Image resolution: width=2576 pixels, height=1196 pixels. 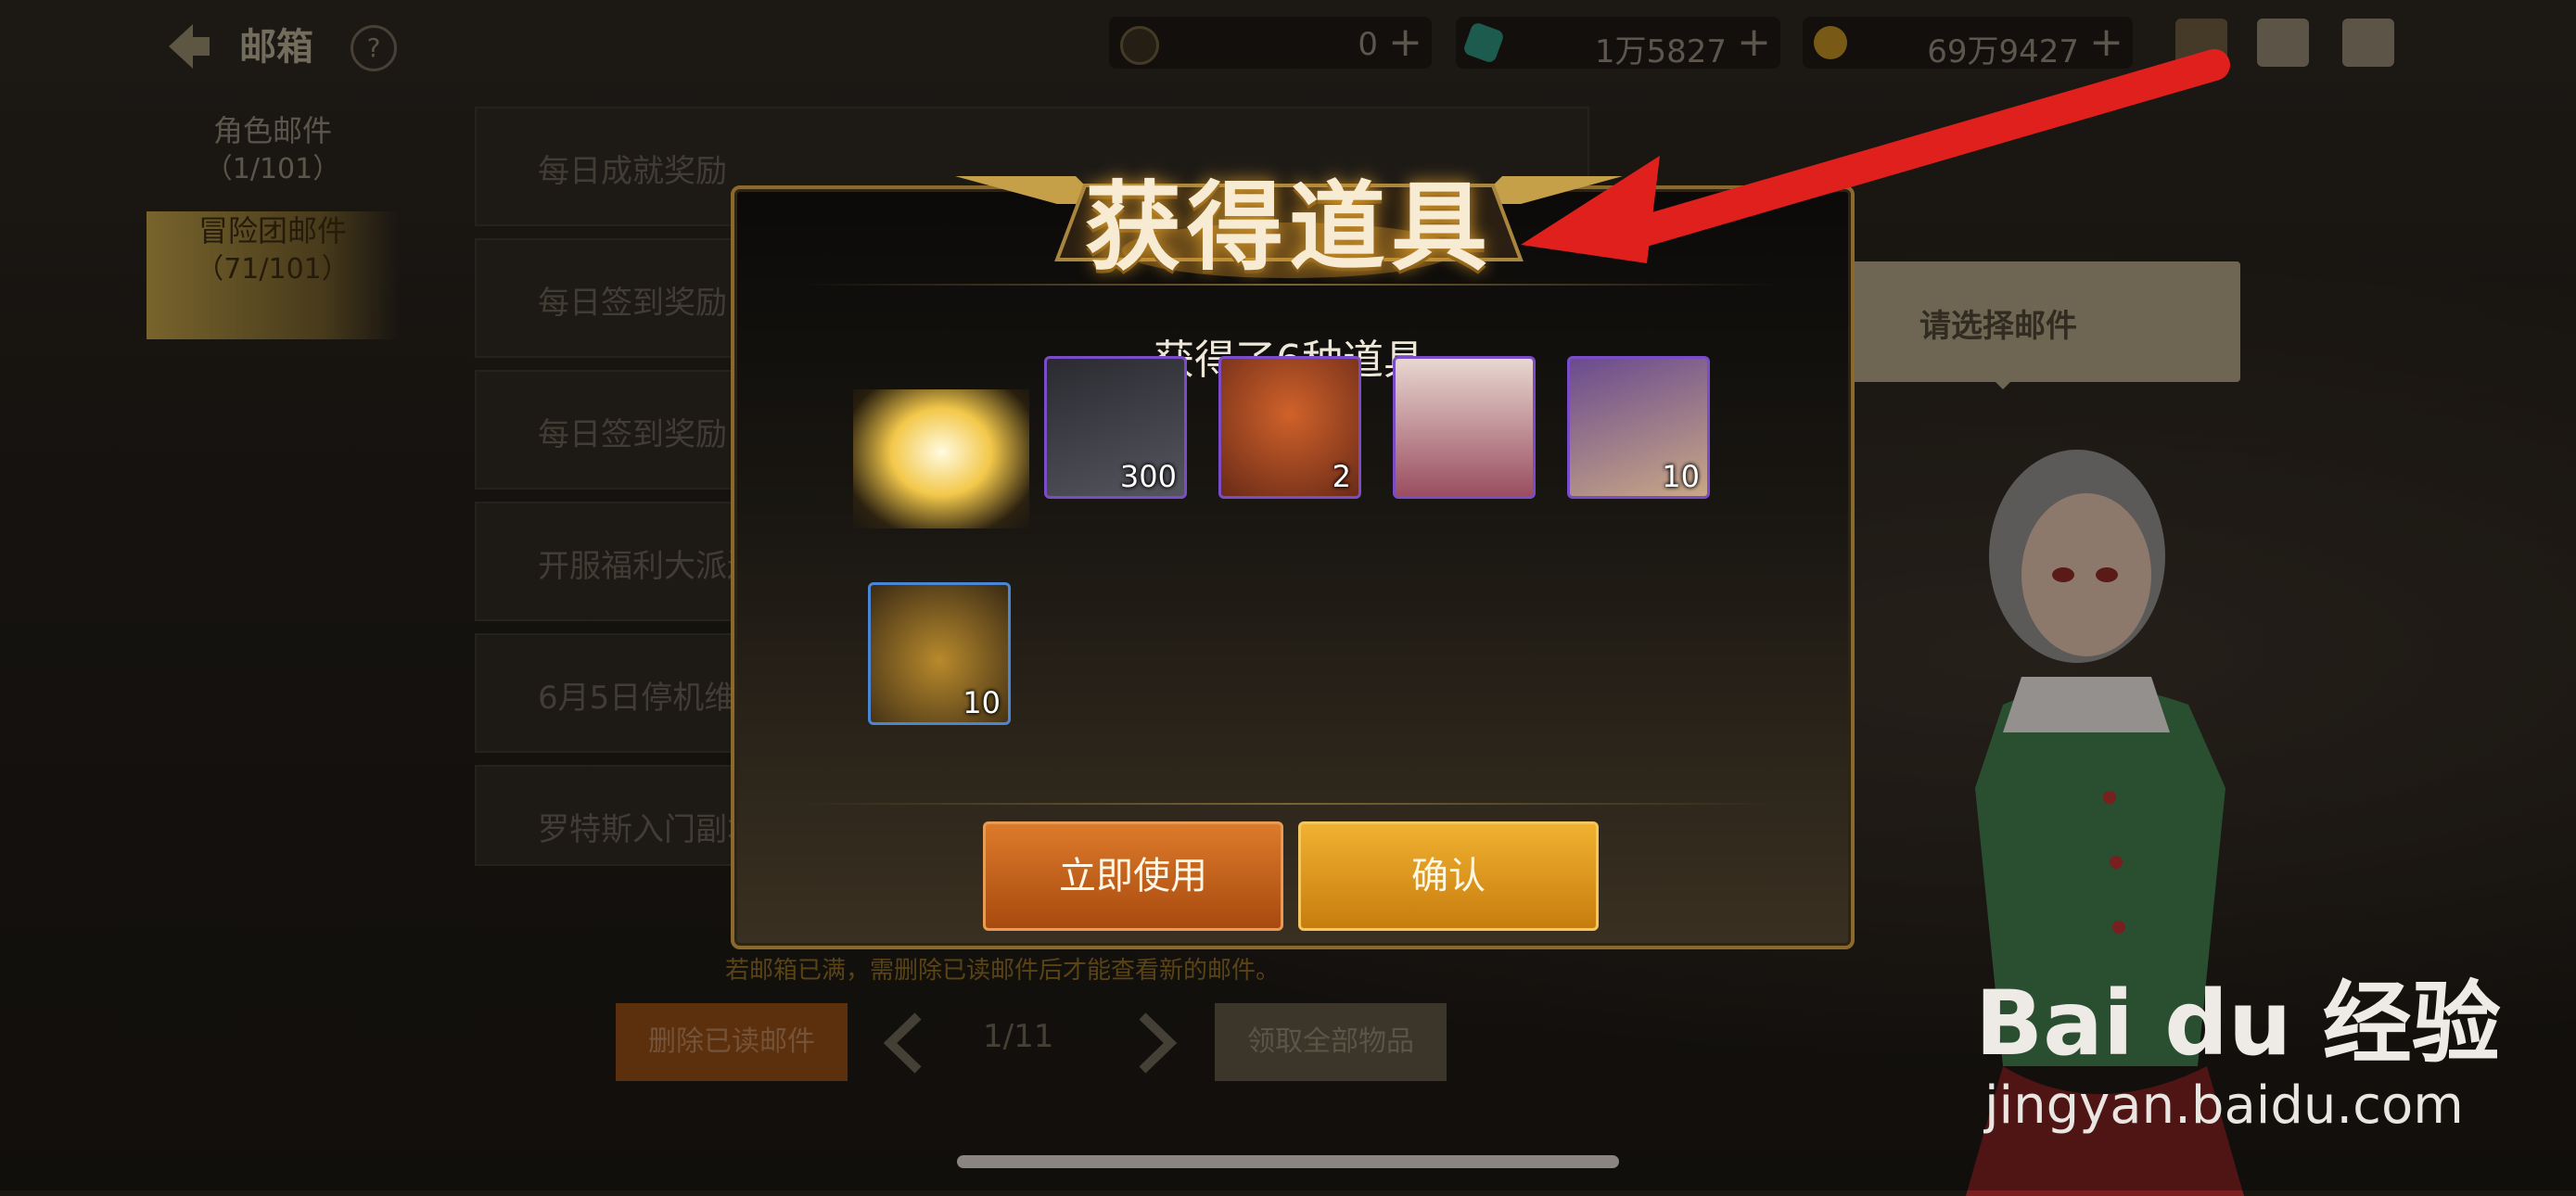 What do you see at coordinates (940, 653) in the screenshot?
I see `treasure-chest-item: 10` at bounding box center [940, 653].